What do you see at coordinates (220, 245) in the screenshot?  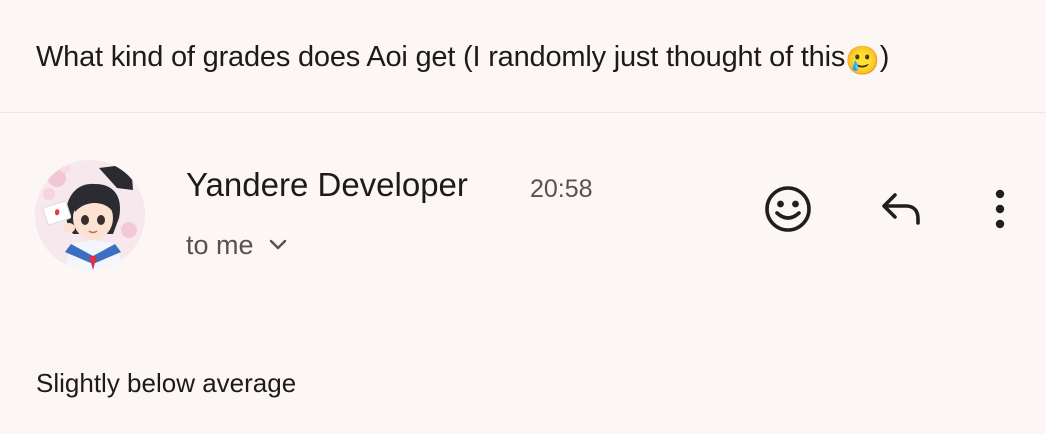 I see `recipient-label: to me` at bounding box center [220, 245].